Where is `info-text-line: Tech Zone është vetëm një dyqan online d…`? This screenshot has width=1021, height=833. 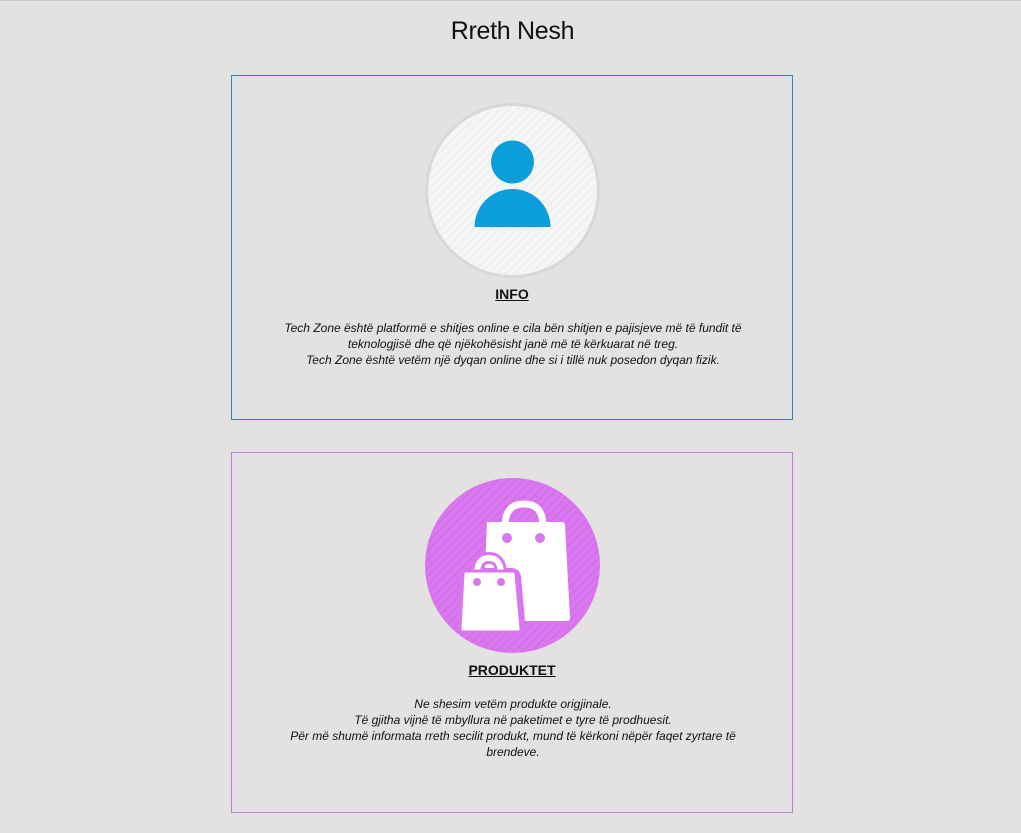 info-text-line: Tech Zone është vetëm një dyqan online d… is located at coordinates (513, 360).